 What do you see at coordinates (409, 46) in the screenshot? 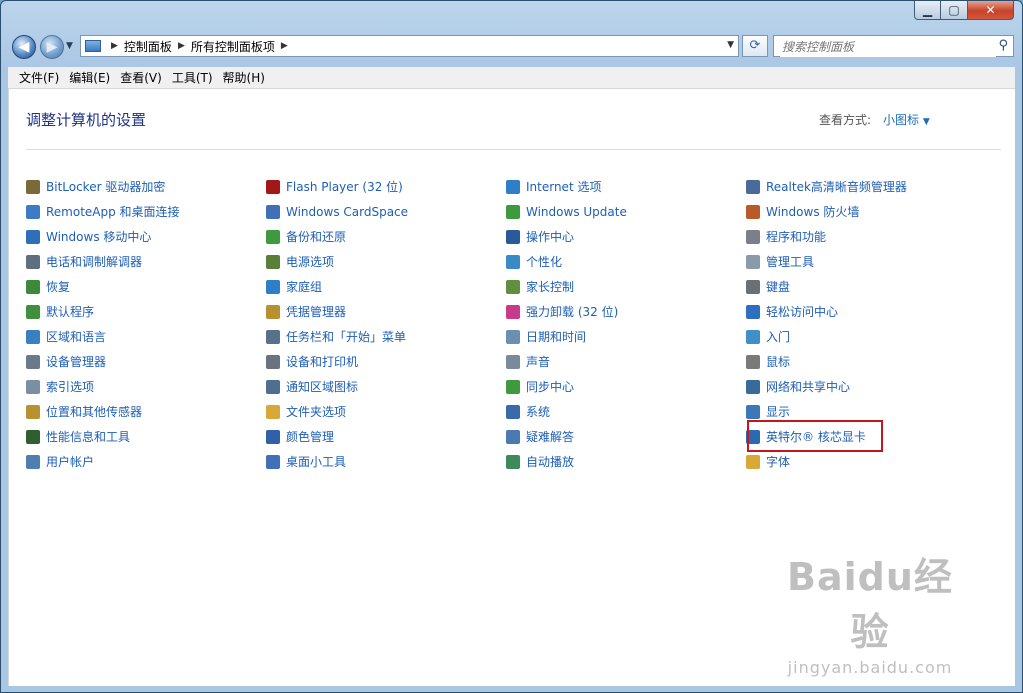
I see `address-bar: ▶ 控制面板 ▶ 所有控制面板项 ▶ ▼` at bounding box center [409, 46].